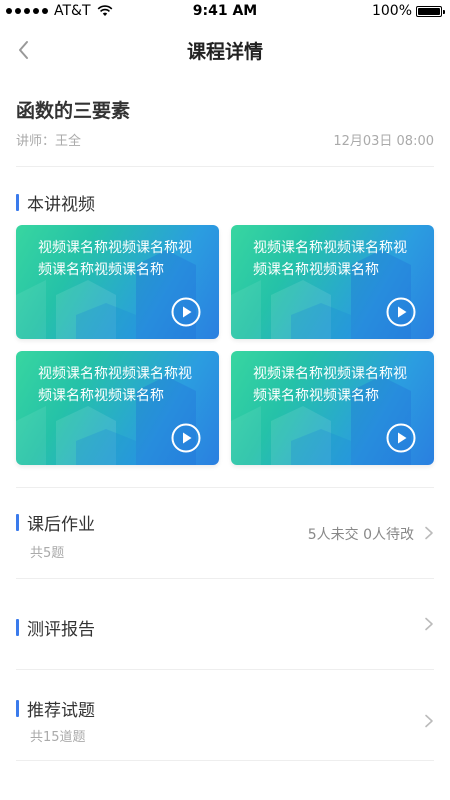 This screenshot has height=800, width=450. I want to click on recommend-count: 共15道题, so click(58, 737).